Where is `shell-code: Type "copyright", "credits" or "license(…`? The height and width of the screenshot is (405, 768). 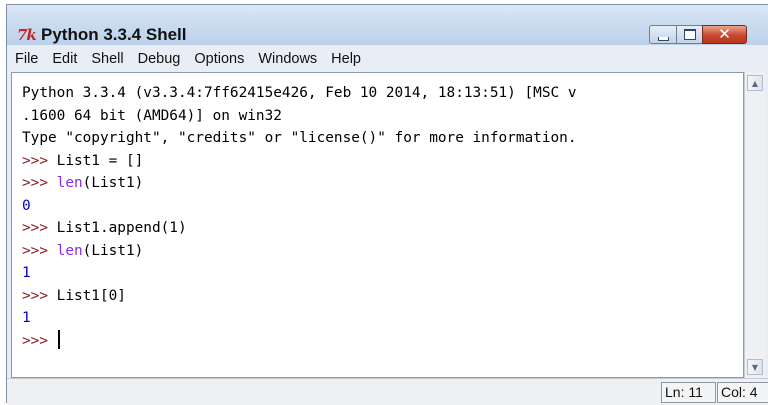
shell-code: Type "copyright", "credits" or "license(… is located at coordinates (299, 138).